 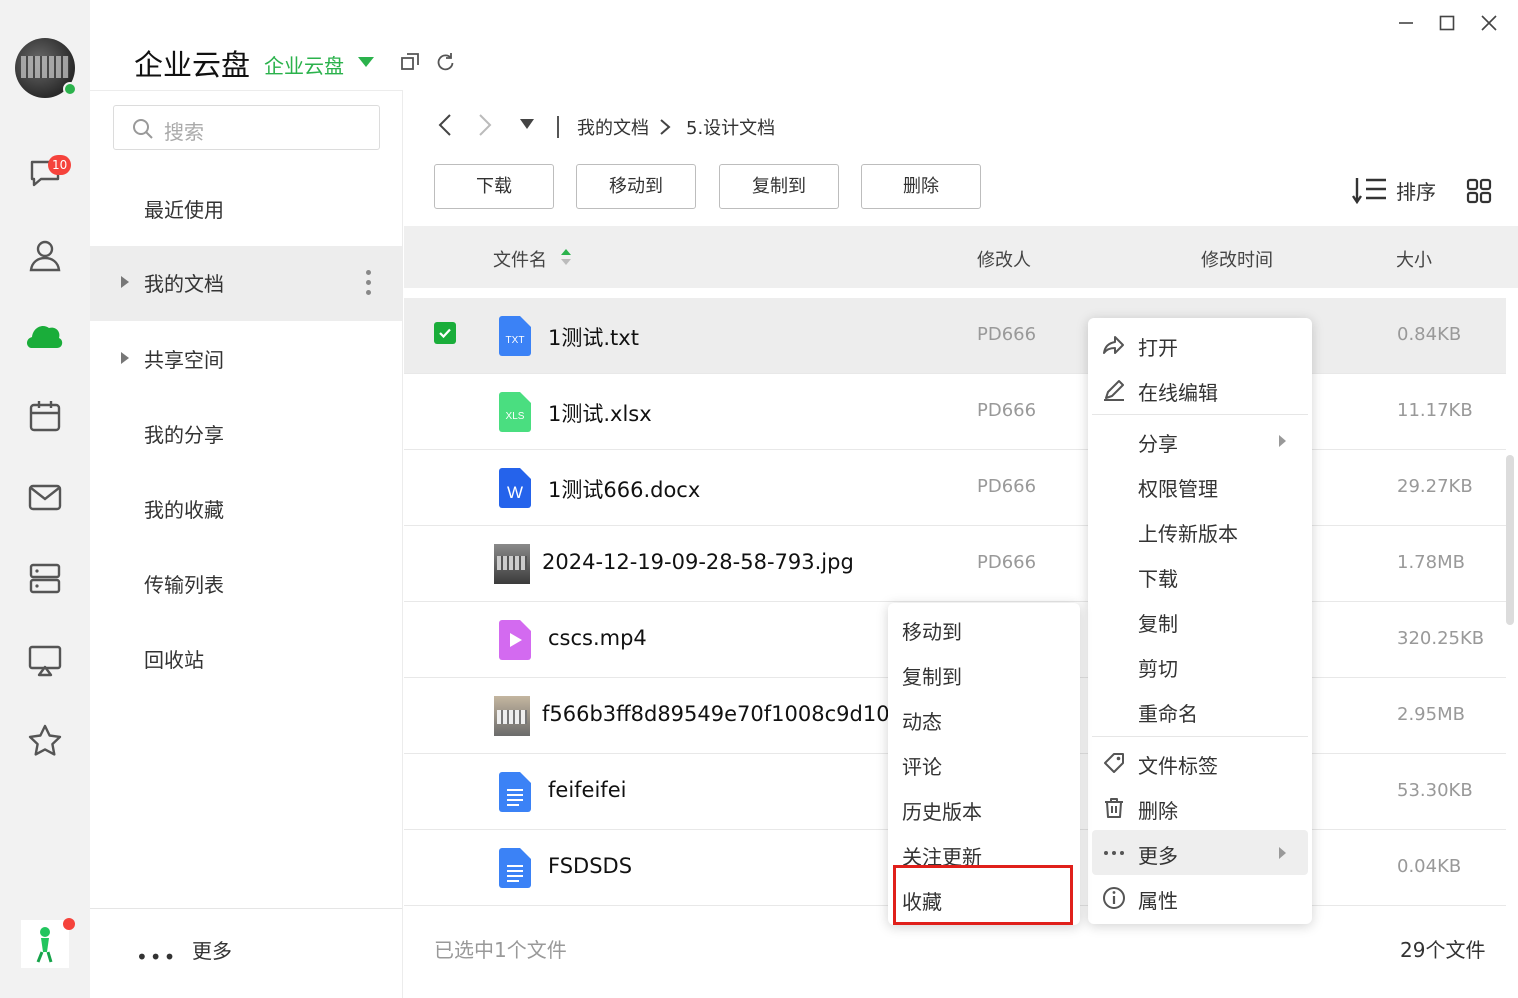 I want to click on selection-status: 已选中1个文件, so click(x=500, y=950).